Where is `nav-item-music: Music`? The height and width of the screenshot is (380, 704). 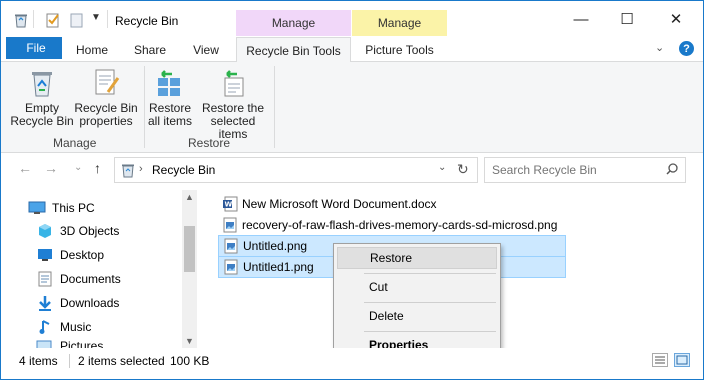 nav-item-music: Music is located at coordinates (63, 327).